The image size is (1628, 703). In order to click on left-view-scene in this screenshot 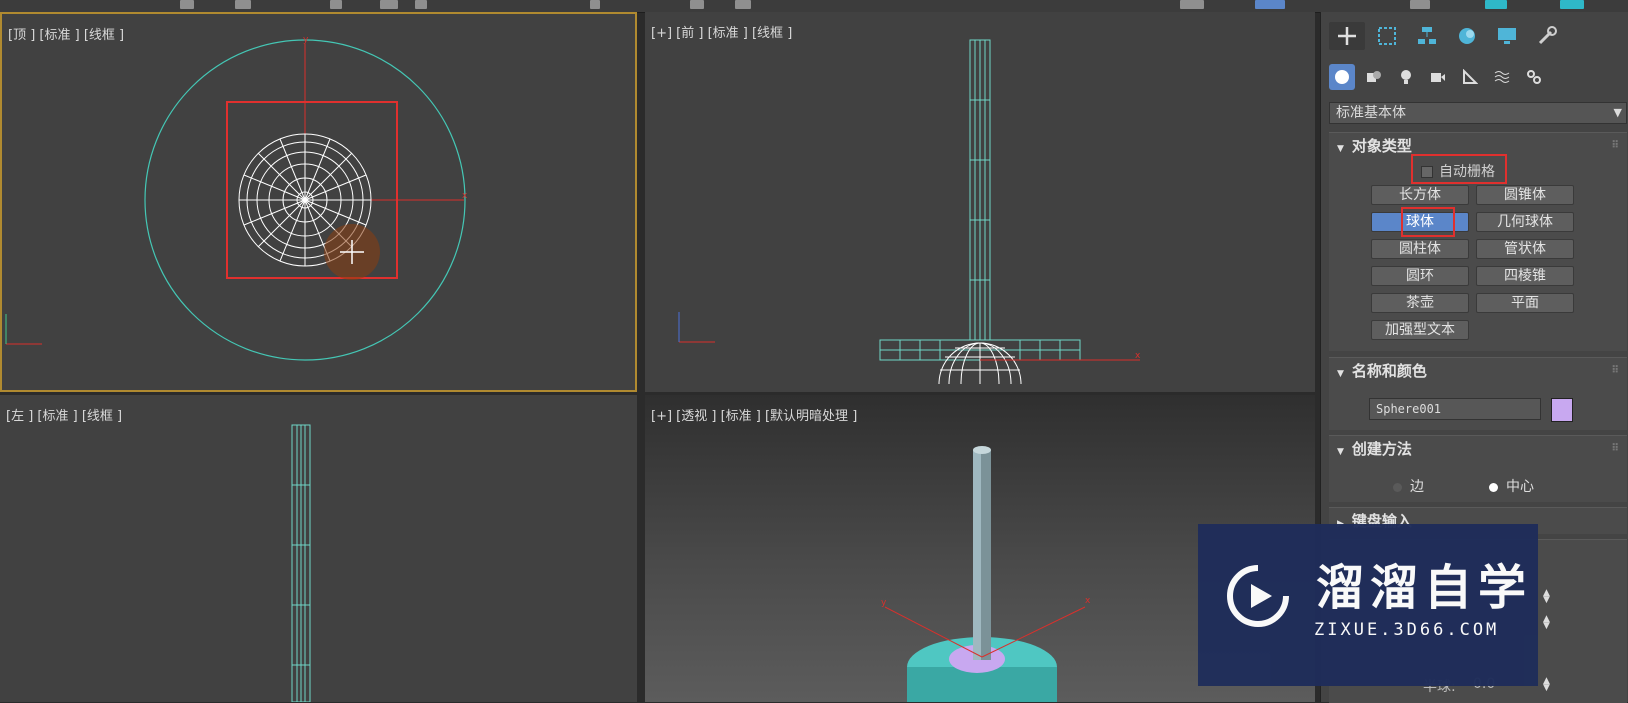, I will do `click(301, 563)`.